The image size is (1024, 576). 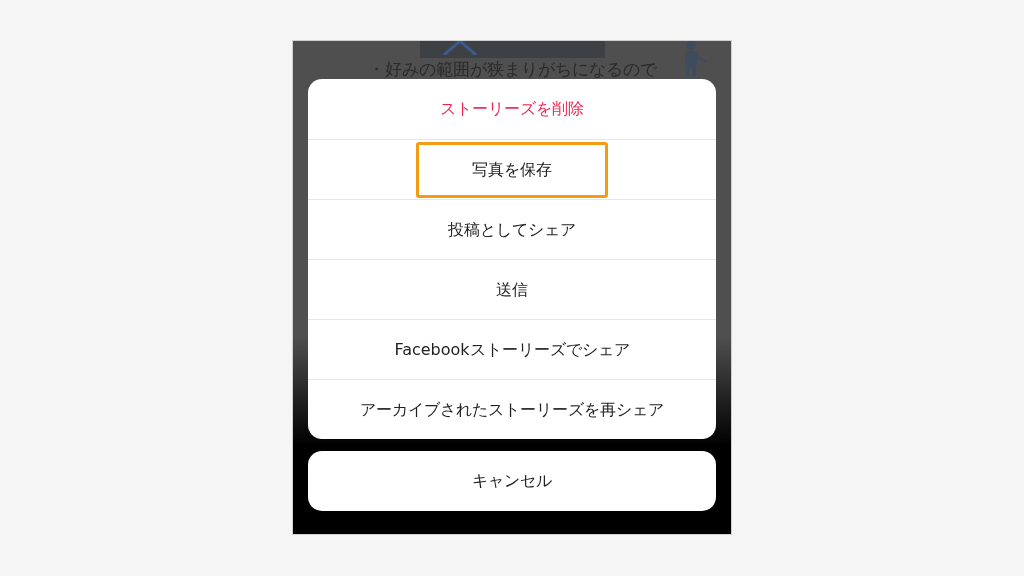 I want to click on menu-item: Facebookストーリーズでシェア, so click(x=512, y=349).